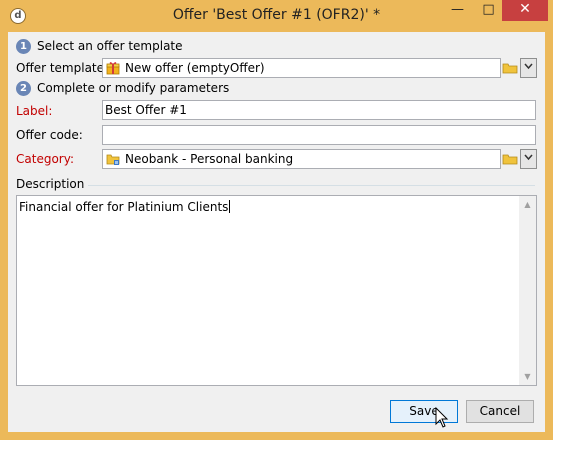 This screenshot has height=466, width=570. What do you see at coordinates (319, 110) in the screenshot?
I see `label-input: Best Offer #1` at bounding box center [319, 110].